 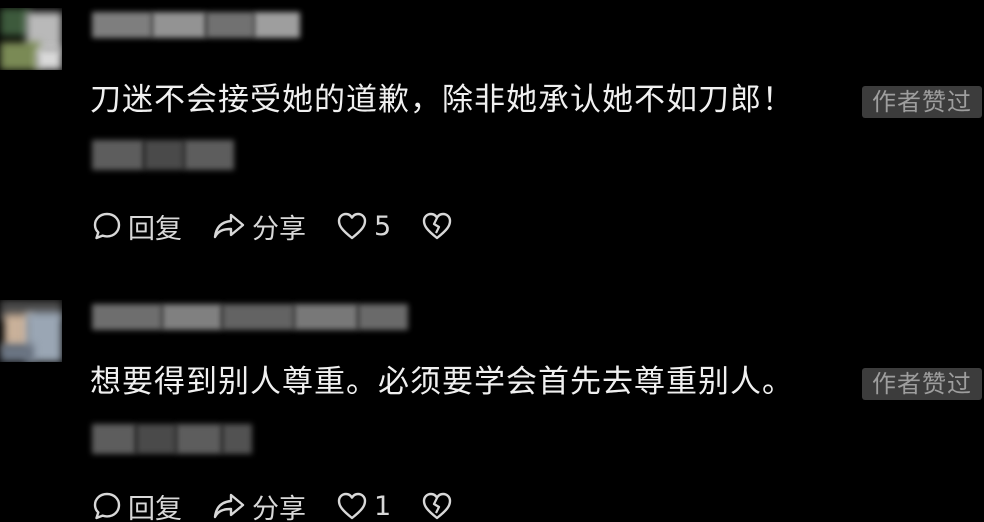 What do you see at coordinates (442, 100) in the screenshot?
I see `comment-text: 刀迷不会接受她的道歉，除非她承认她不如刀郎！` at bounding box center [442, 100].